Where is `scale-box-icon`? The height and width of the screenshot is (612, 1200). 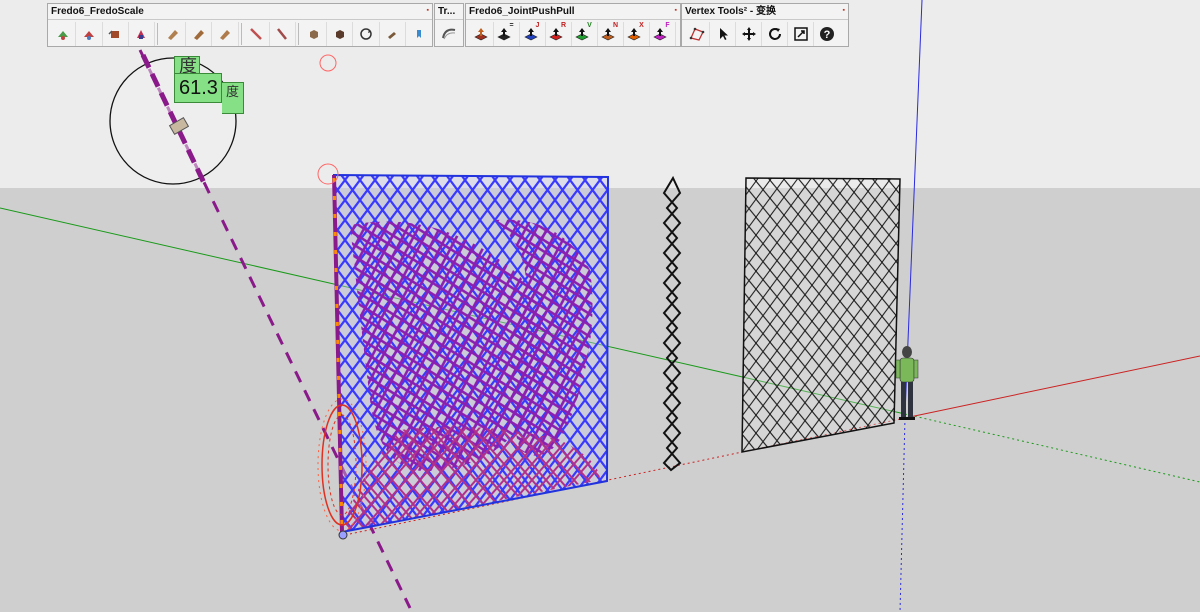 scale-box-icon is located at coordinates (800, 33).